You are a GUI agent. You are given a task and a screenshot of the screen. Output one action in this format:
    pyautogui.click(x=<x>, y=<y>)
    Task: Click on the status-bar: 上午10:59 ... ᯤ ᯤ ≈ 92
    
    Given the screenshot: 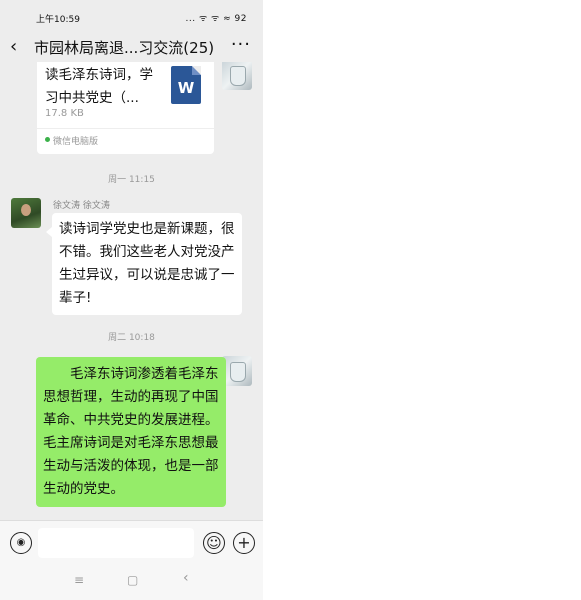 What is the action you would take?
    pyautogui.click(x=131, y=17)
    